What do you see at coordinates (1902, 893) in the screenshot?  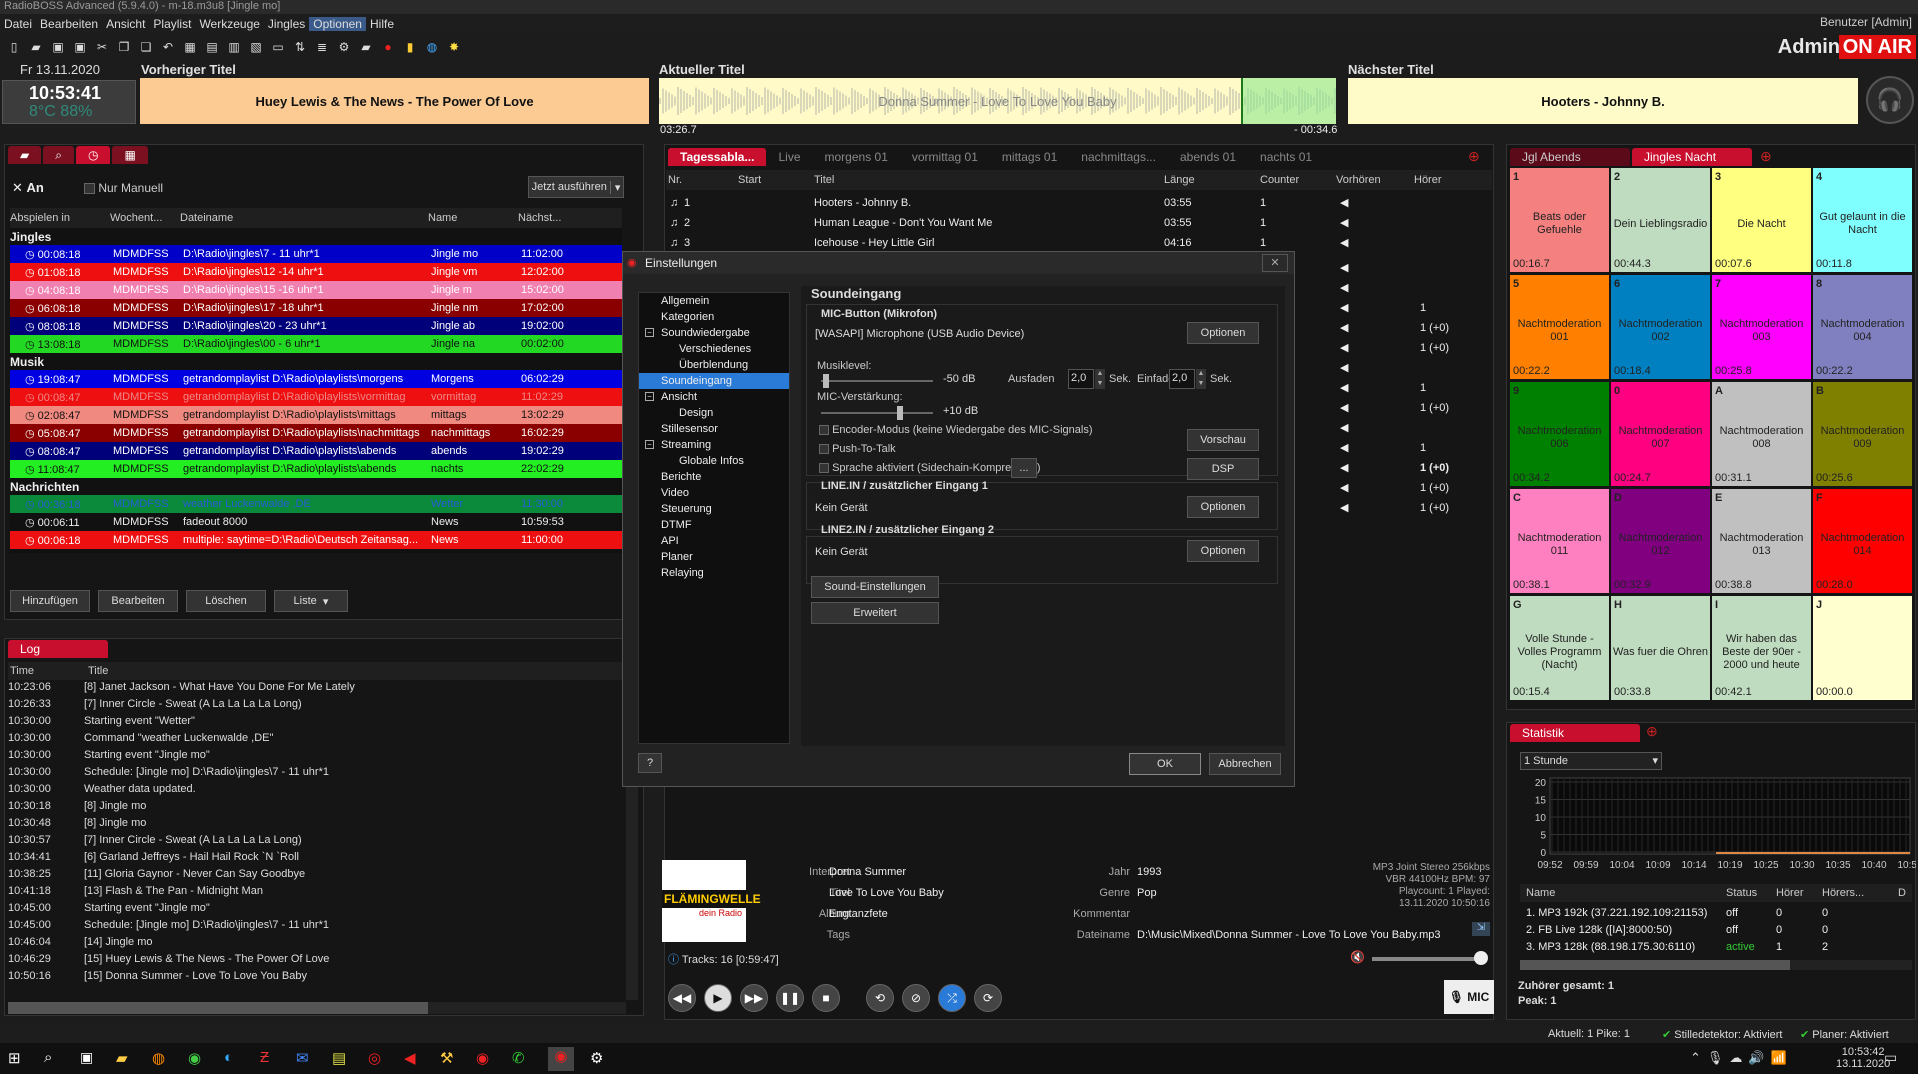 I see `stream-col-d: D` at bounding box center [1902, 893].